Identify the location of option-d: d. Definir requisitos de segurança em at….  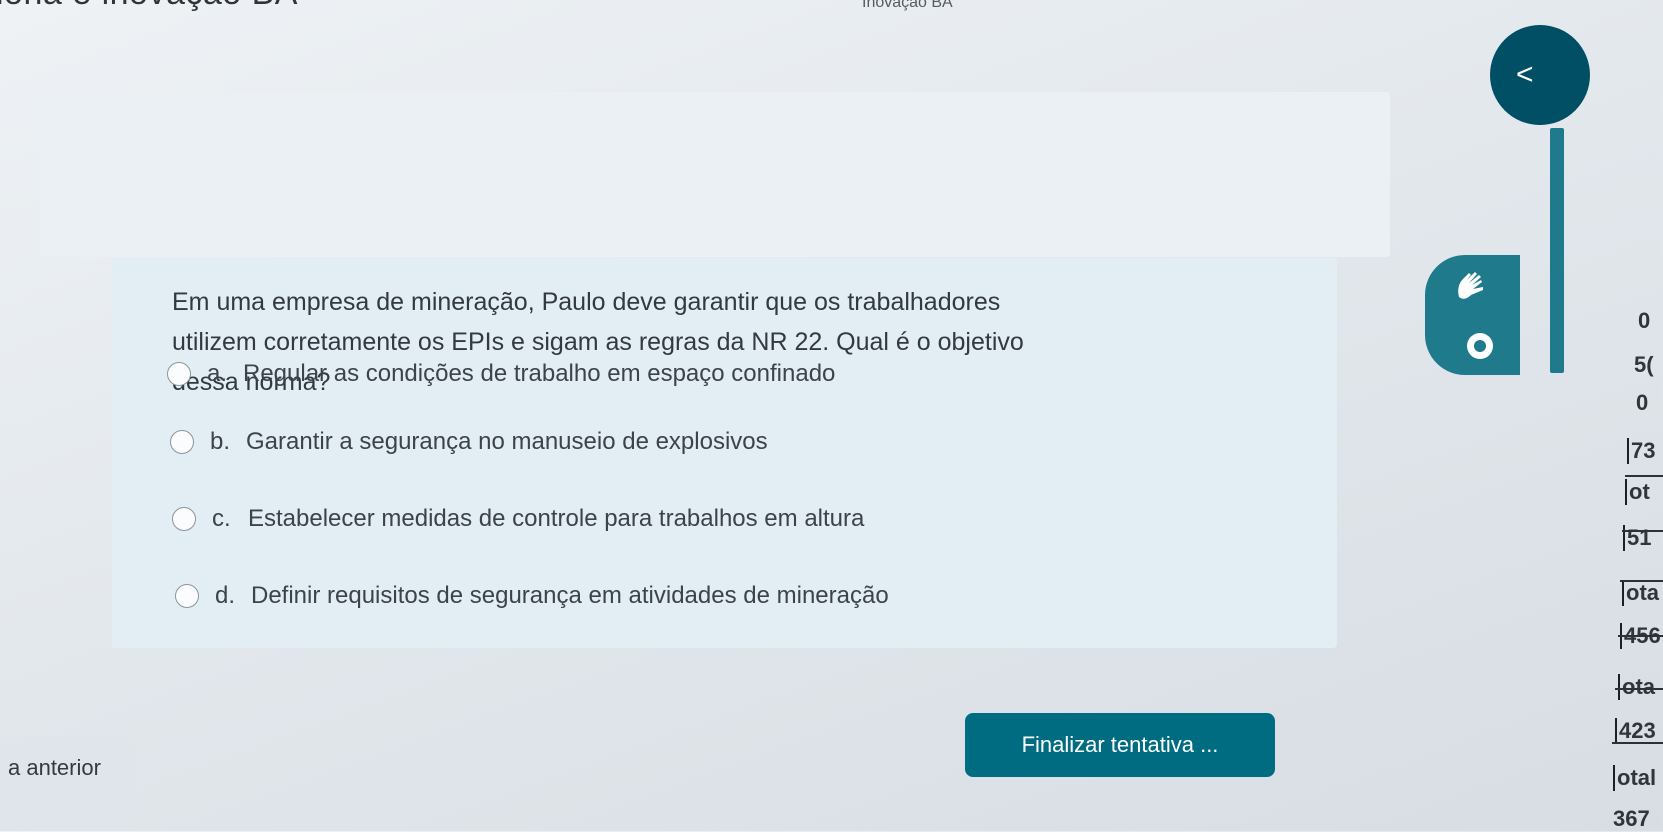
(532, 596).